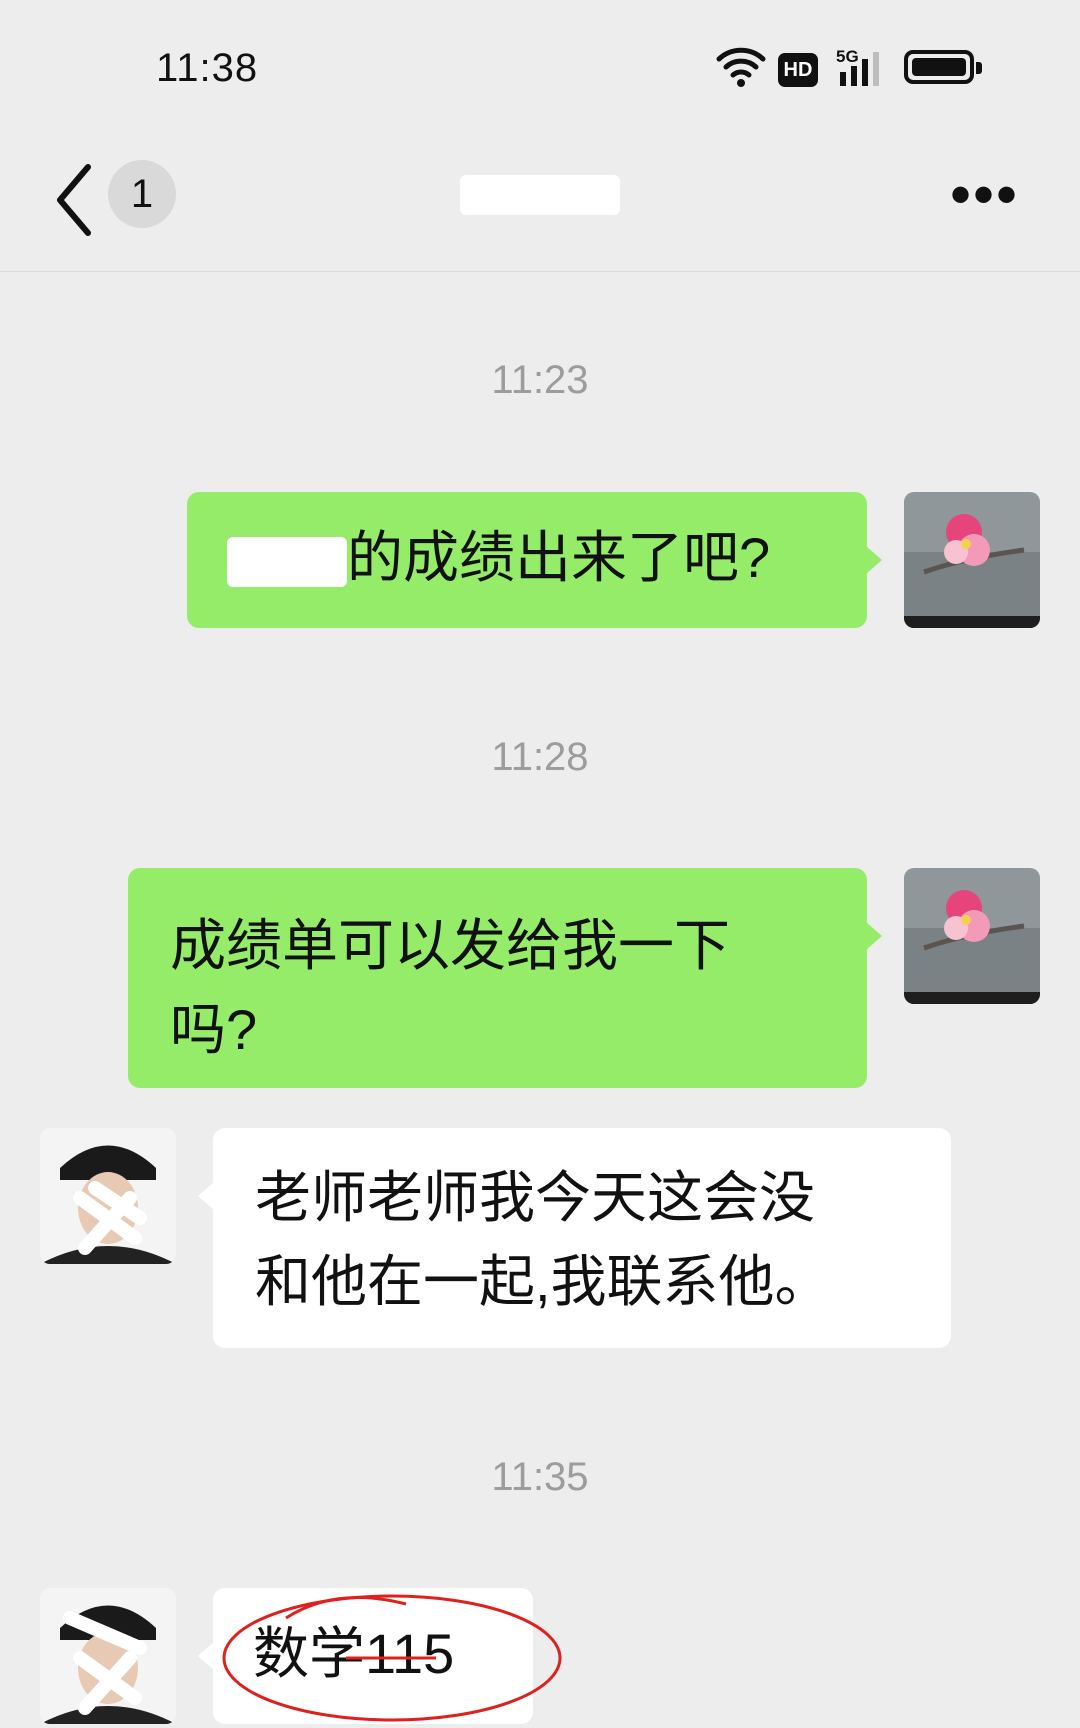  I want to click on redacted-name, so click(287, 562).